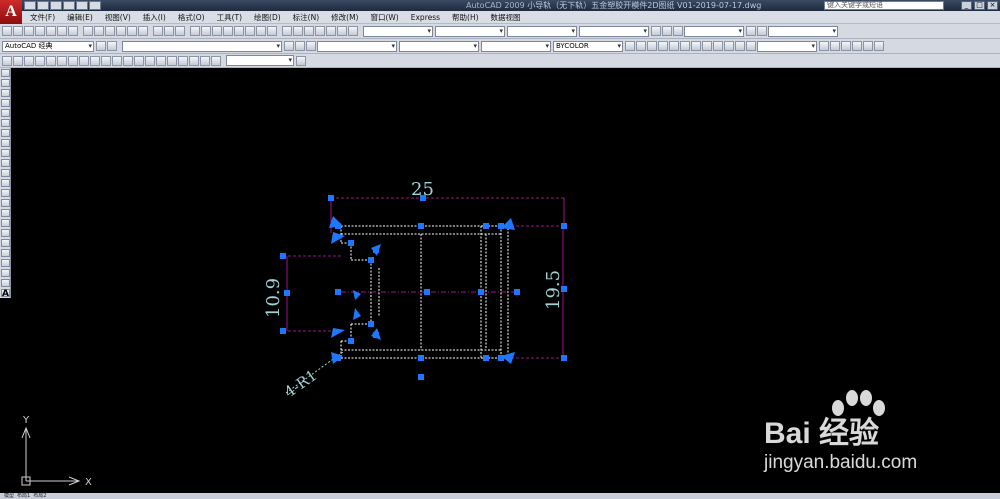  What do you see at coordinates (9, 496) in the screenshot?
I see `tab-model: 模型` at bounding box center [9, 496].